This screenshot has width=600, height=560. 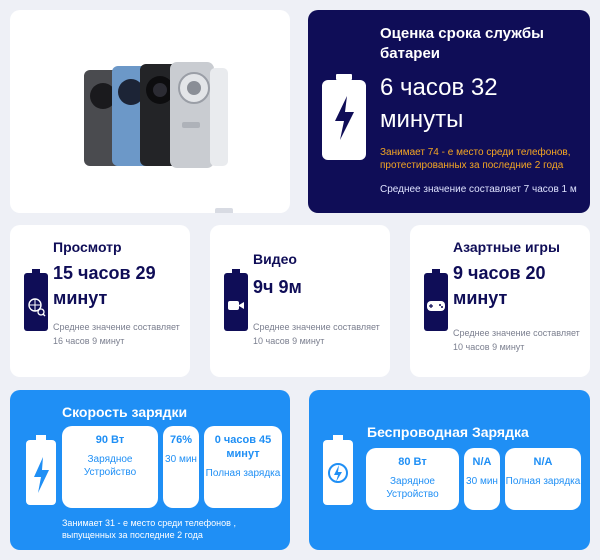 What do you see at coordinates (181, 467) in the screenshot?
I see `charge-30min-pill: 76% 30 мин` at bounding box center [181, 467].